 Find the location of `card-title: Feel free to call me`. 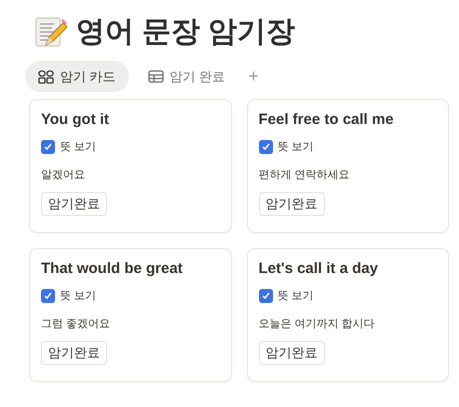

card-title: Feel free to call me is located at coordinates (326, 120).